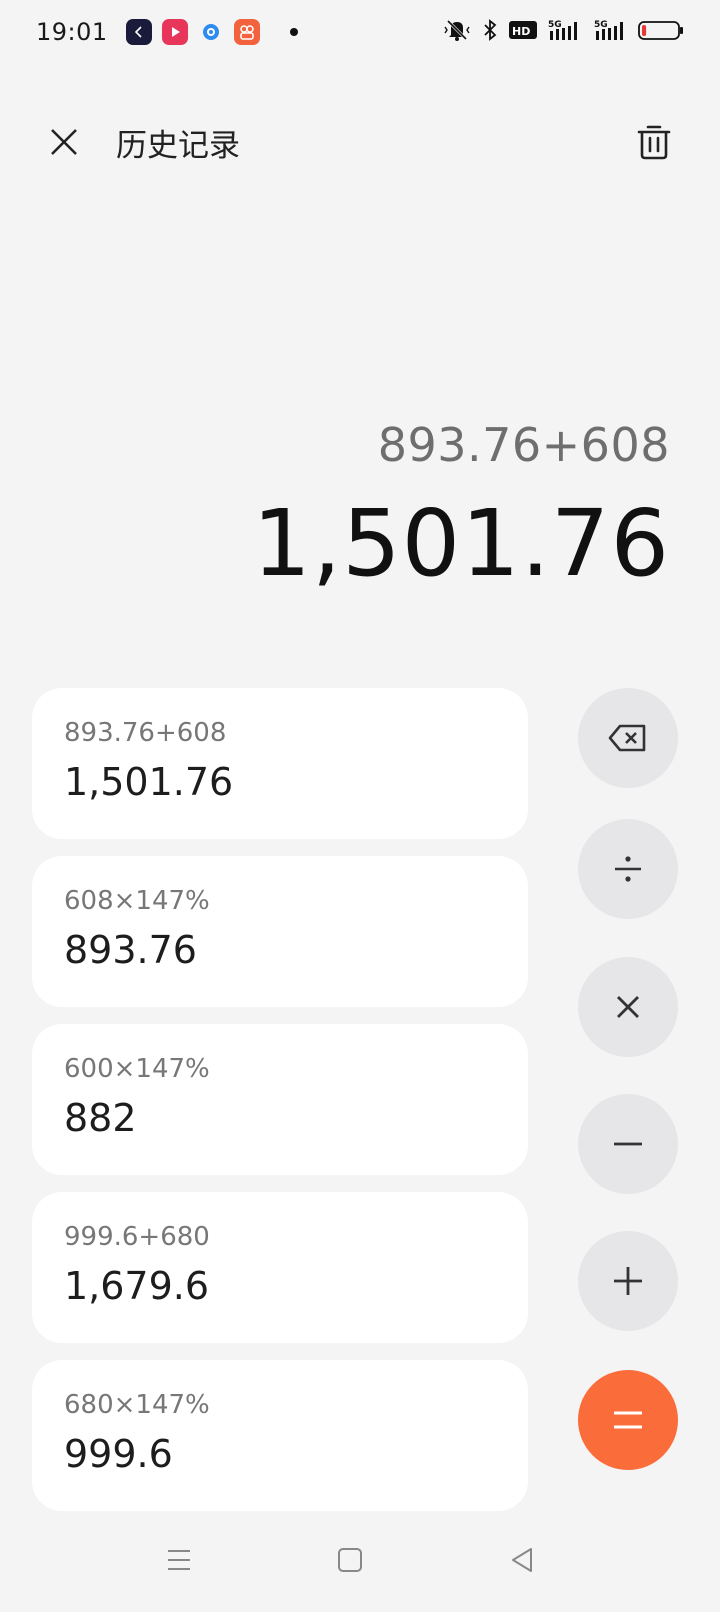 The width and height of the screenshot is (720, 1612). I want to click on history-result: 1,501.76, so click(149, 782).